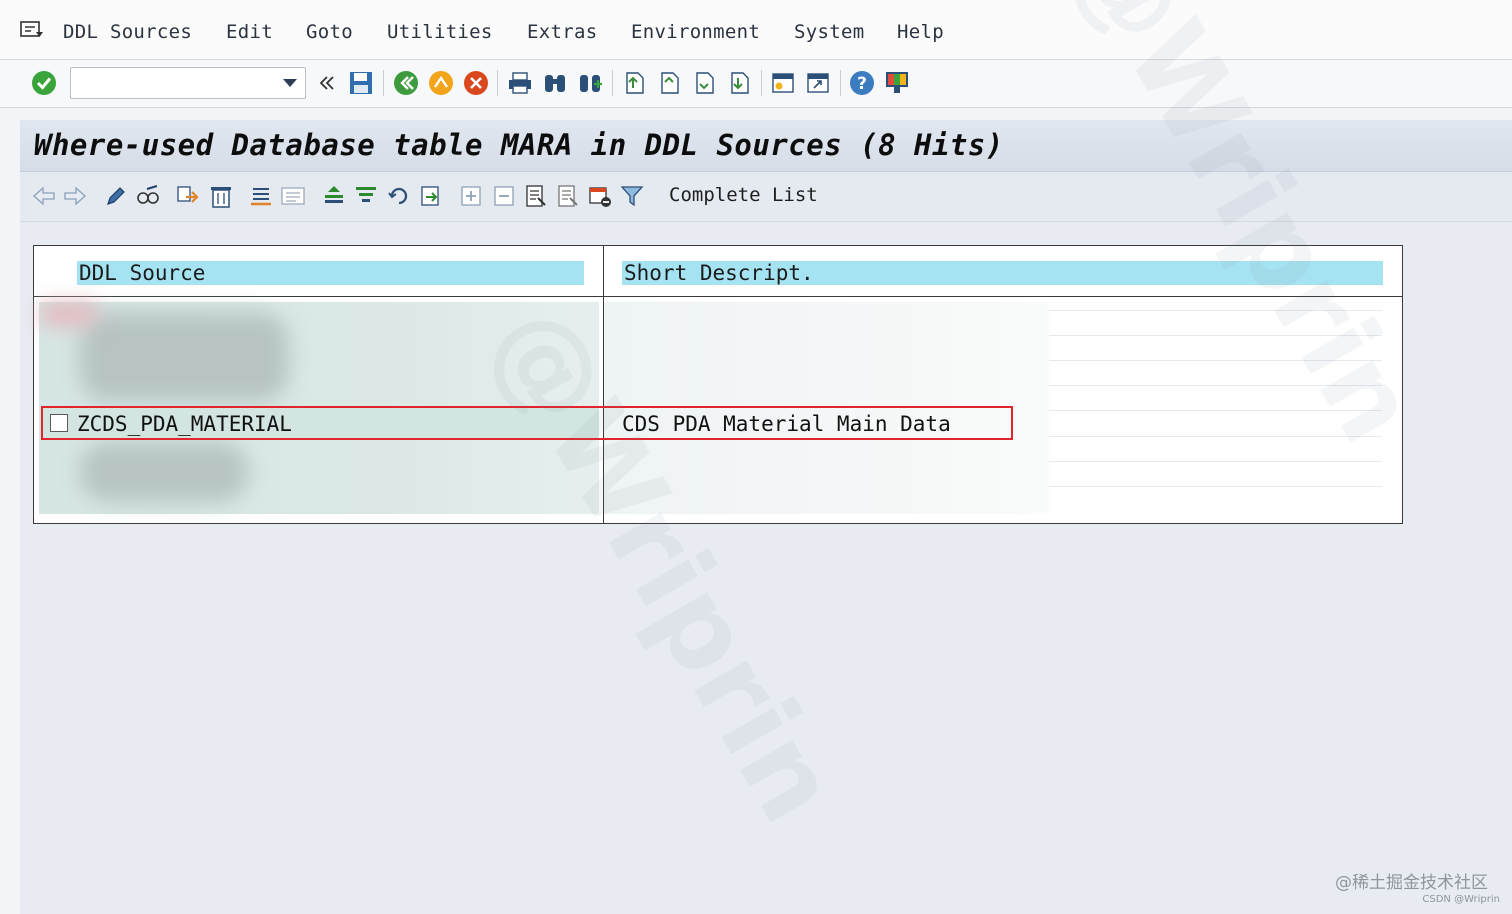  What do you see at coordinates (1461, 899) in the screenshot?
I see `credit-sub-label: CSDN @Wriprin` at bounding box center [1461, 899].